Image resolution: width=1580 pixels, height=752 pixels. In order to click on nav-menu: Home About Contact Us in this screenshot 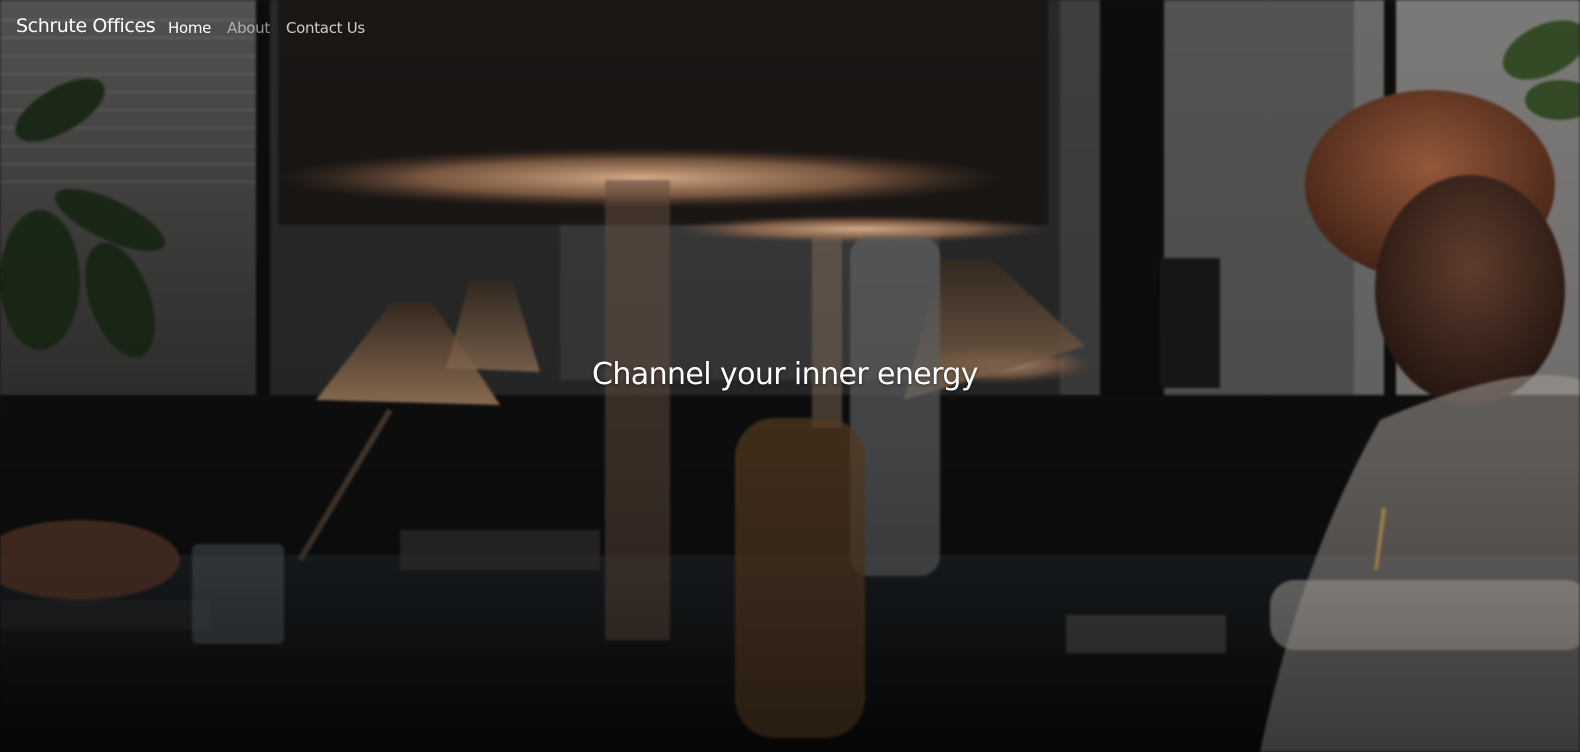, I will do `click(266, 27)`.